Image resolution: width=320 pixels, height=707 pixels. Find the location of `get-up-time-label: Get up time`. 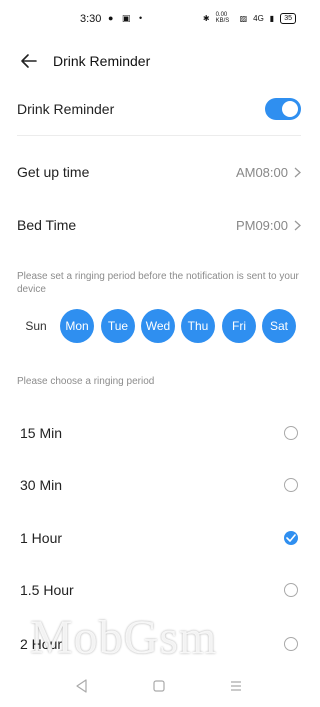

get-up-time-label: Get up time is located at coordinates (53, 172).